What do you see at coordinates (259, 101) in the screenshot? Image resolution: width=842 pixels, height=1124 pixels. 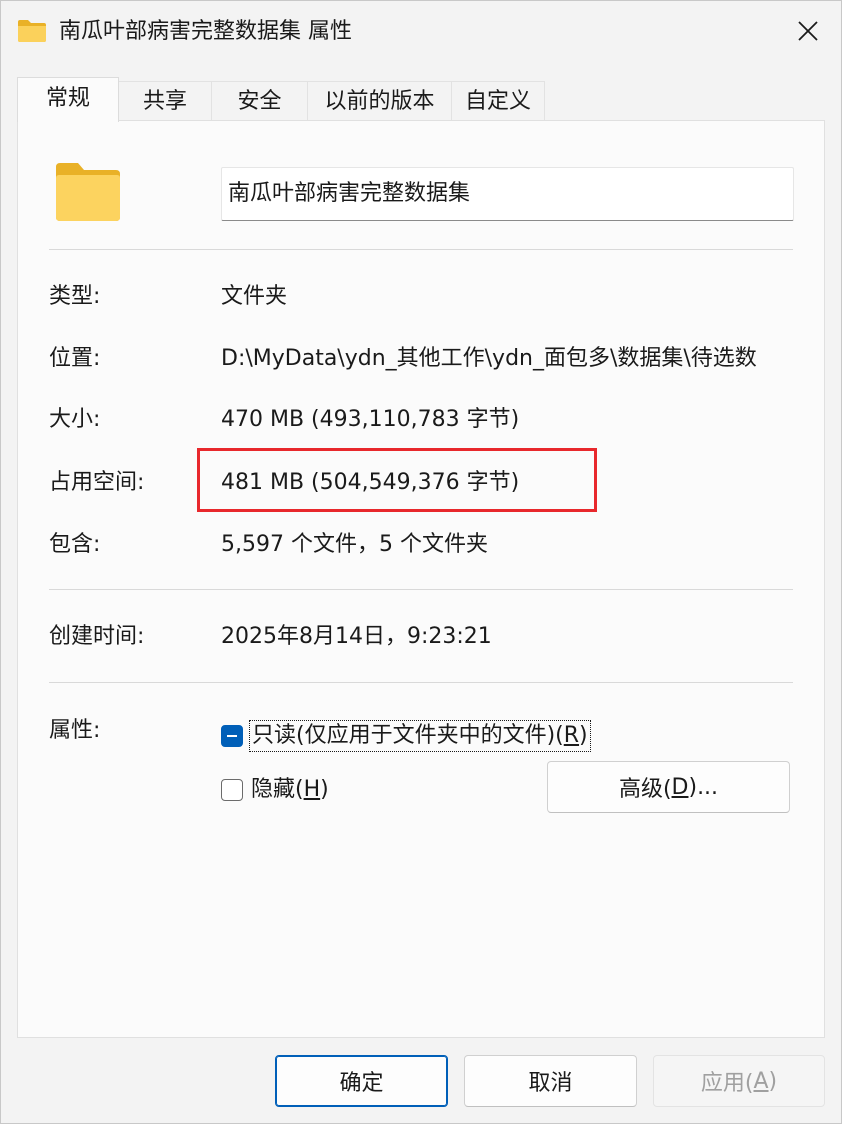 I see `tab-security: 安全` at bounding box center [259, 101].